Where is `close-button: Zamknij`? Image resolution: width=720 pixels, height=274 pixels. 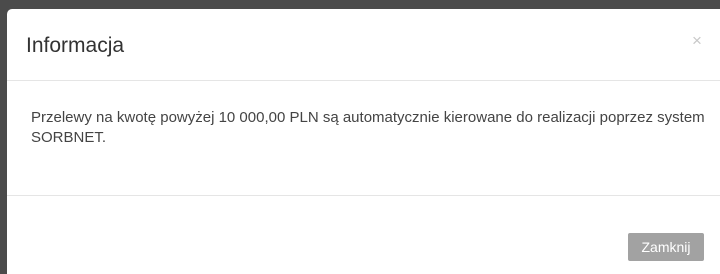 close-button: Zamknij is located at coordinates (666, 247).